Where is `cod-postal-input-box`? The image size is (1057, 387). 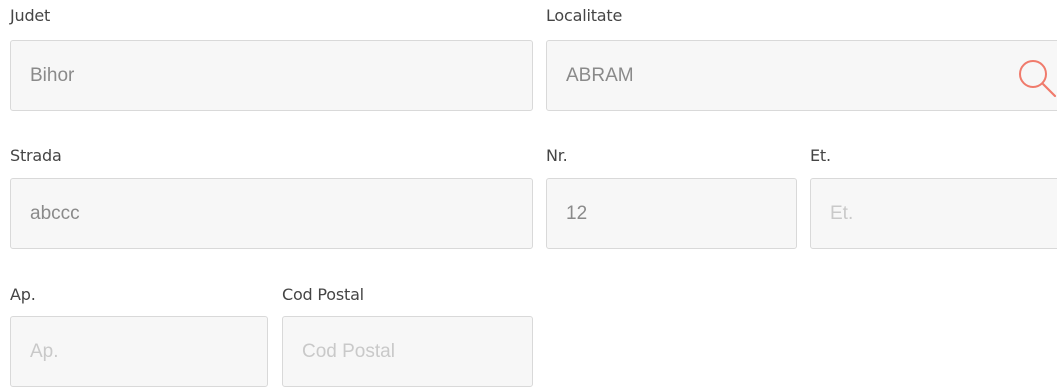
cod-postal-input-box is located at coordinates (407, 351).